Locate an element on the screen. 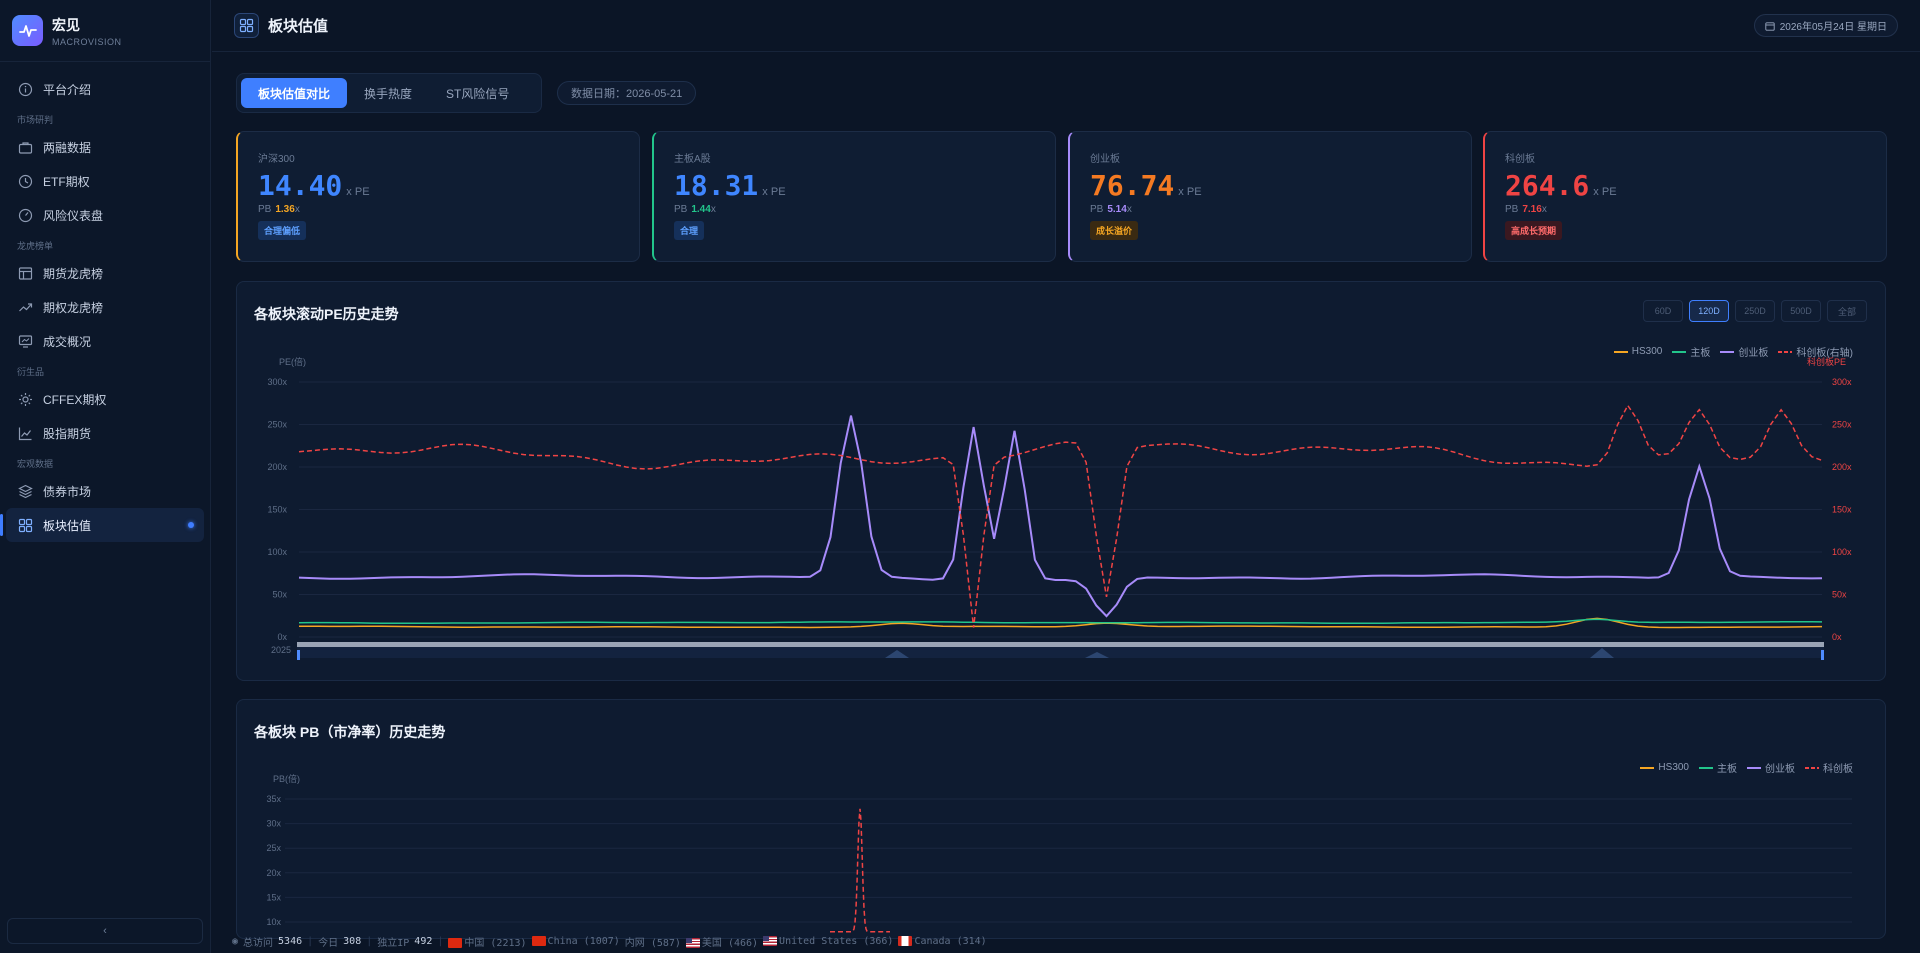  nav-group-label: 宏观数据 is located at coordinates (35, 464).